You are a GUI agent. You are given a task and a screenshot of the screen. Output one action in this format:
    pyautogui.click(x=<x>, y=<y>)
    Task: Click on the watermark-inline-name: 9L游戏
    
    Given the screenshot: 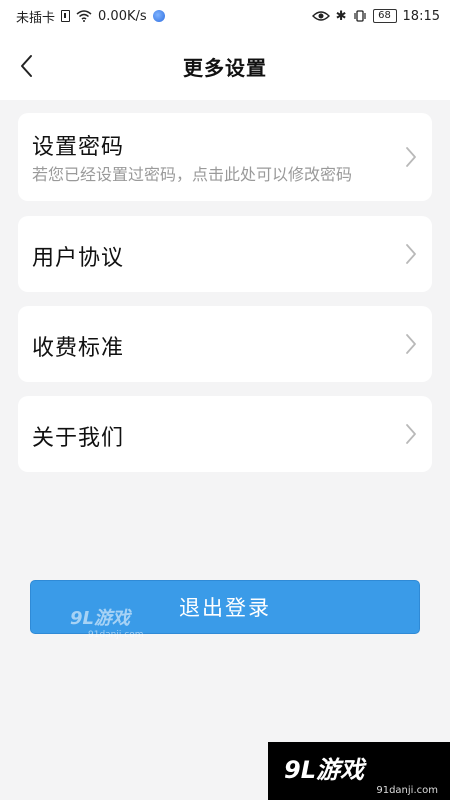 What is the action you would take?
    pyautogui.click(x=100, y=618)
    